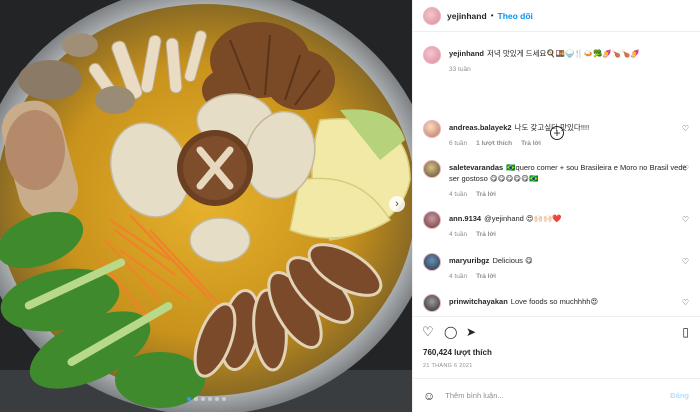 This screenshot has width=700, height=412. I want to click on caption-text: 저녁 맛있게 드세요🍳🍱🍚🍴🍛🥦🍠🍗🍗🍠, so click(563, 53).